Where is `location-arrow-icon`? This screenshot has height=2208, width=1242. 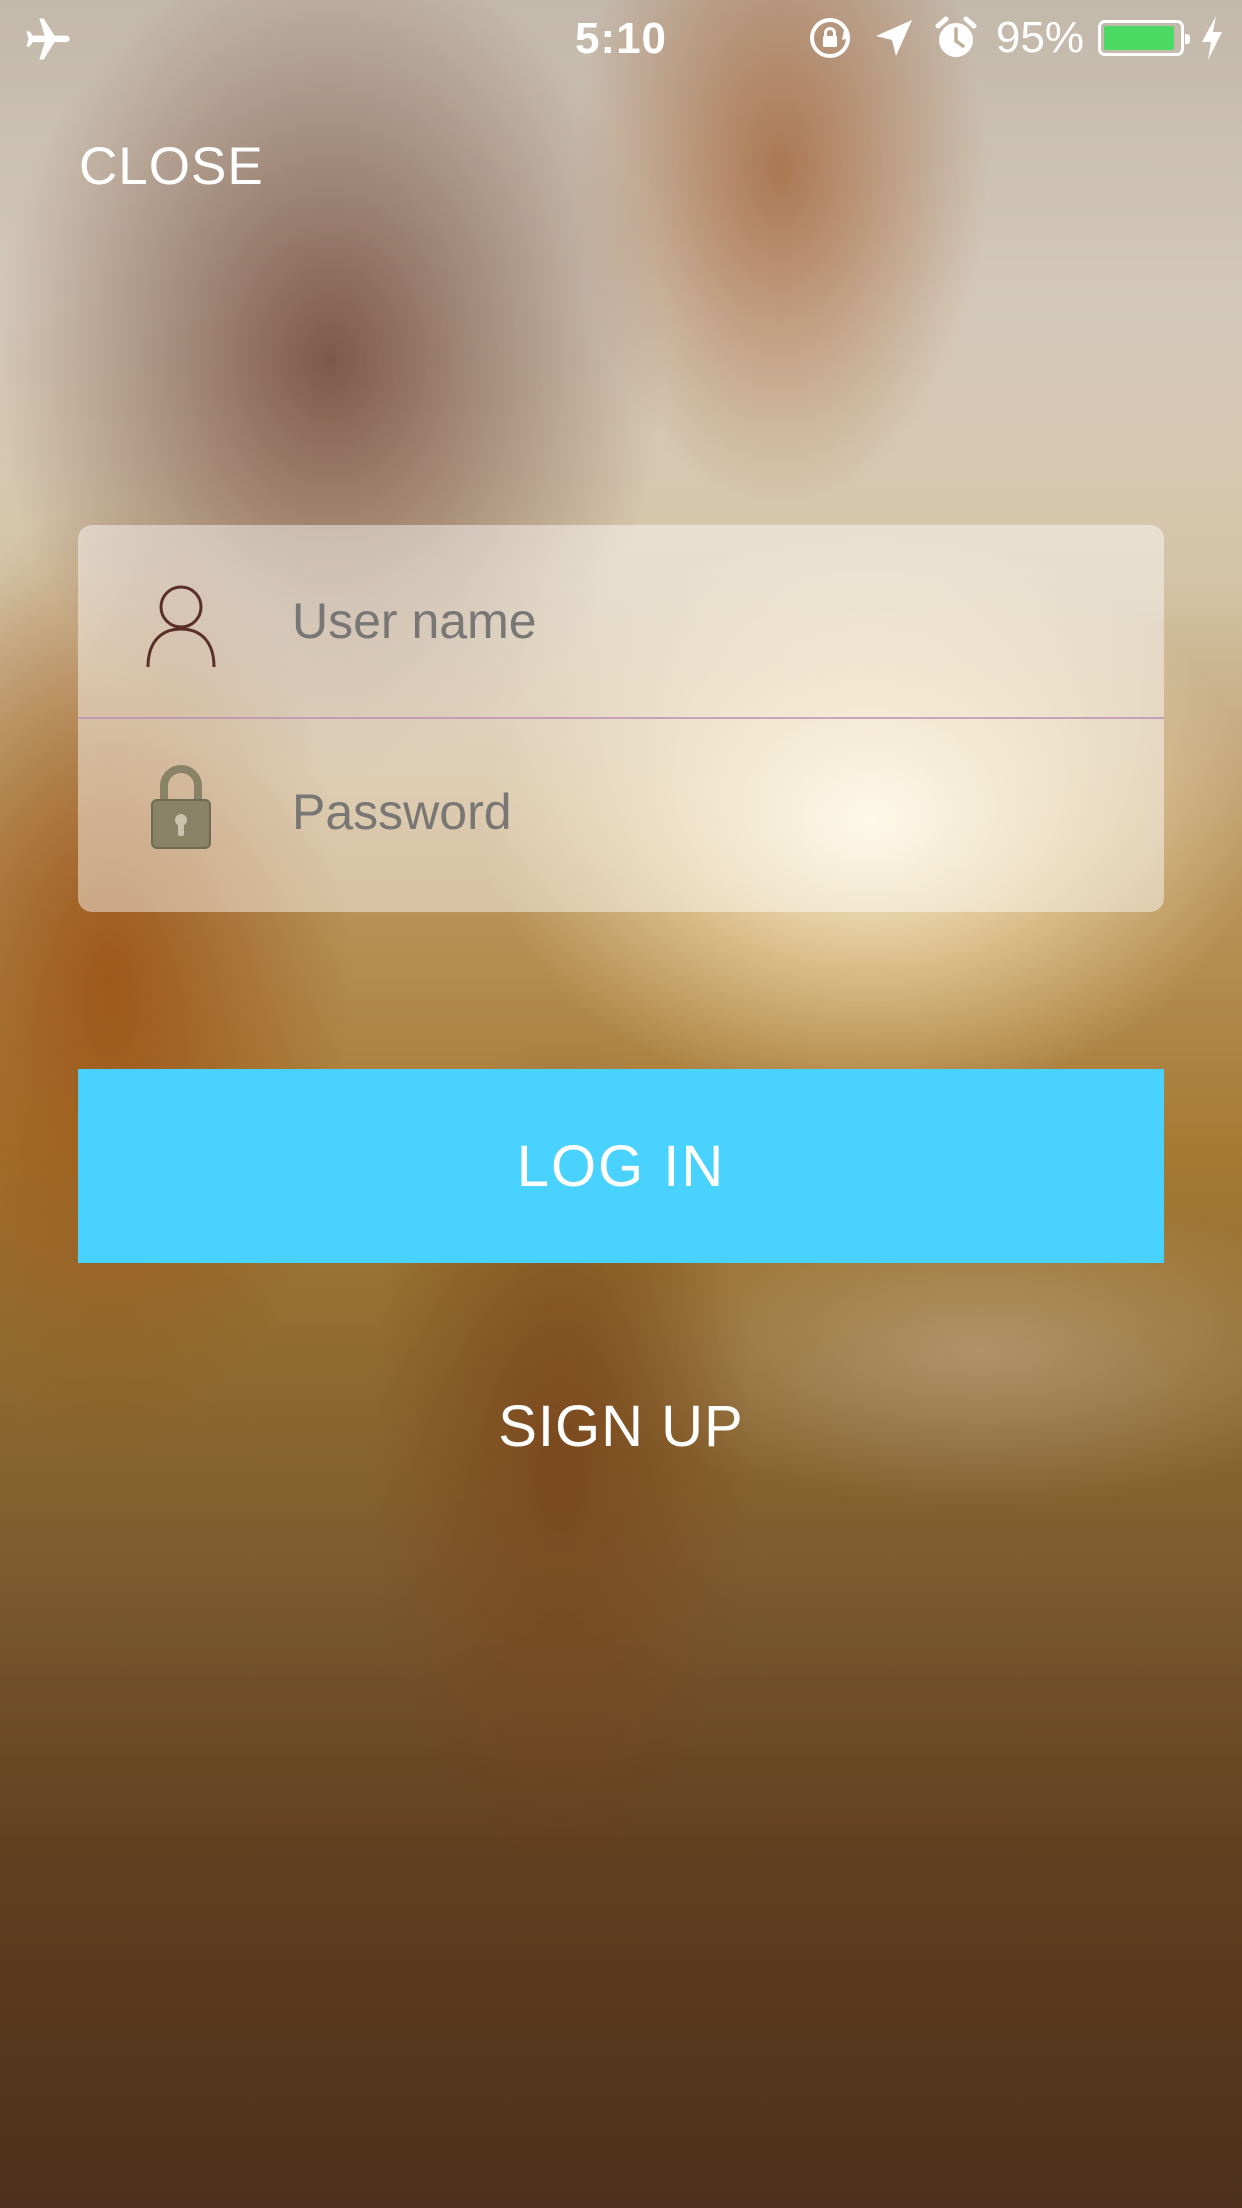
location-arrow-icon is located at coordinates (893, 38).